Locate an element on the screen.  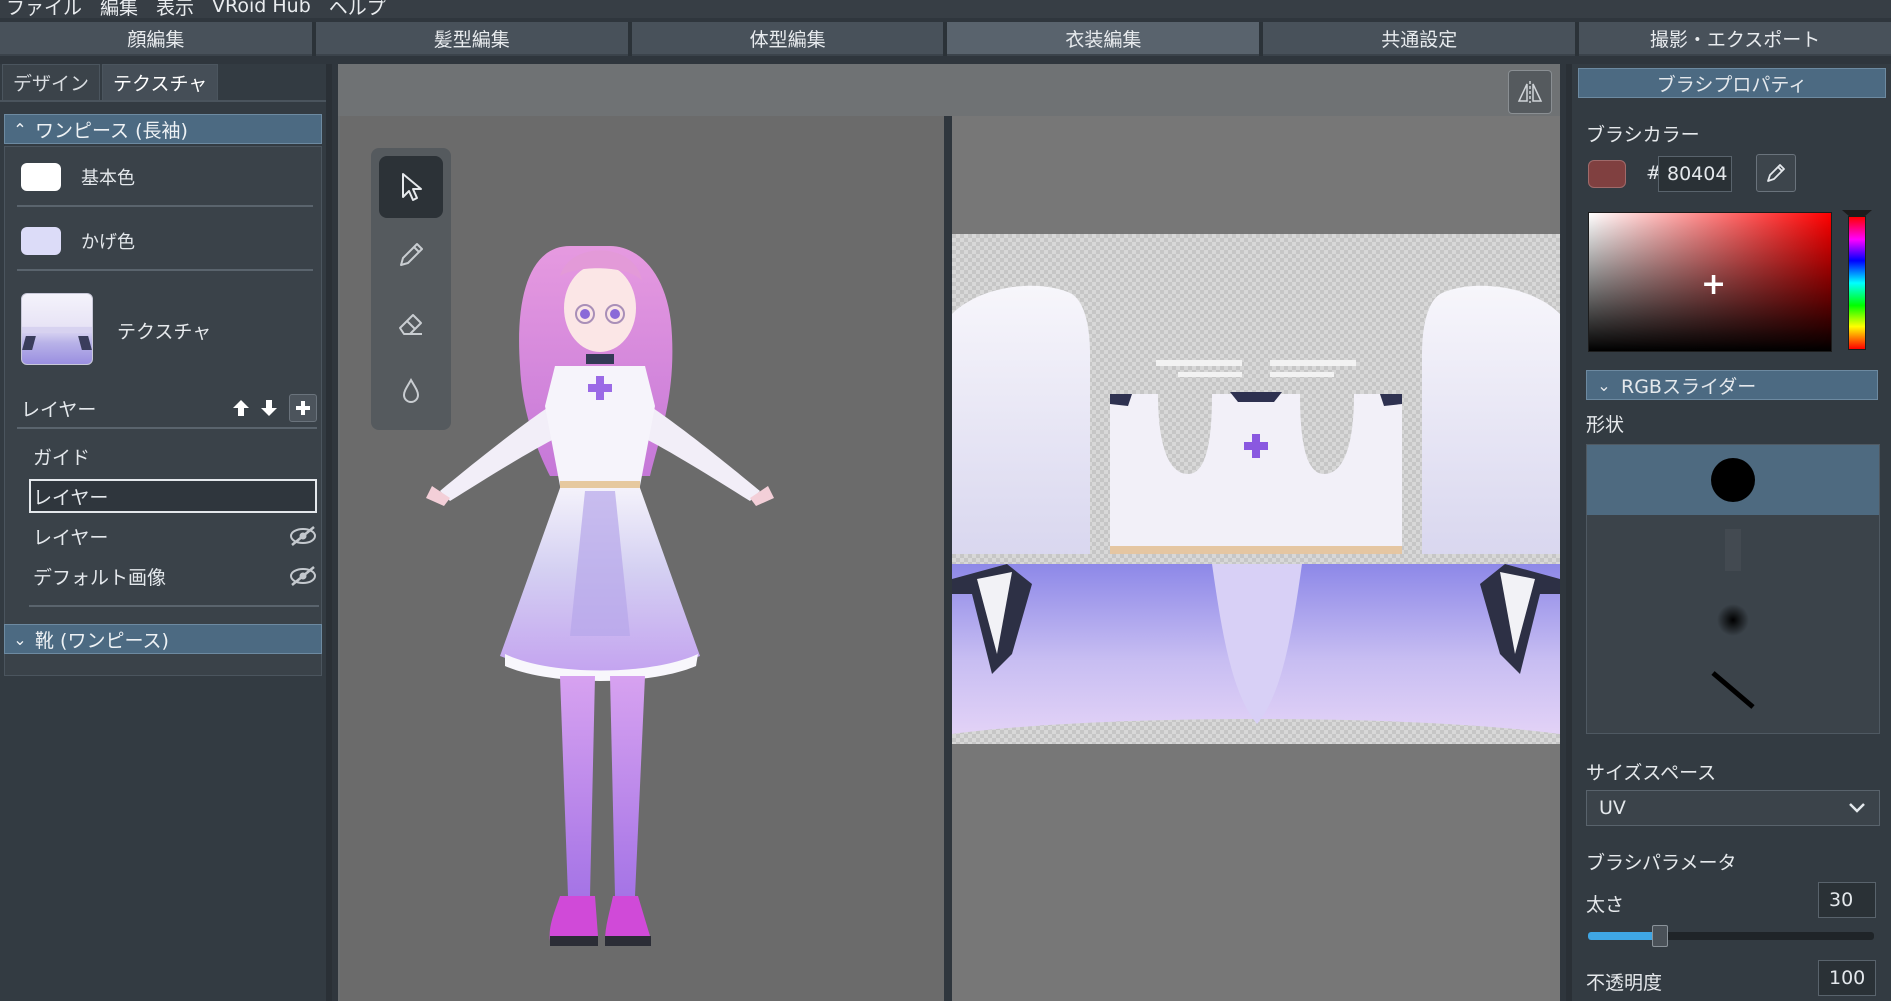
section-shoes-header: ⌄ 靴 (ワンピース) is located at coordinates (163, 639).